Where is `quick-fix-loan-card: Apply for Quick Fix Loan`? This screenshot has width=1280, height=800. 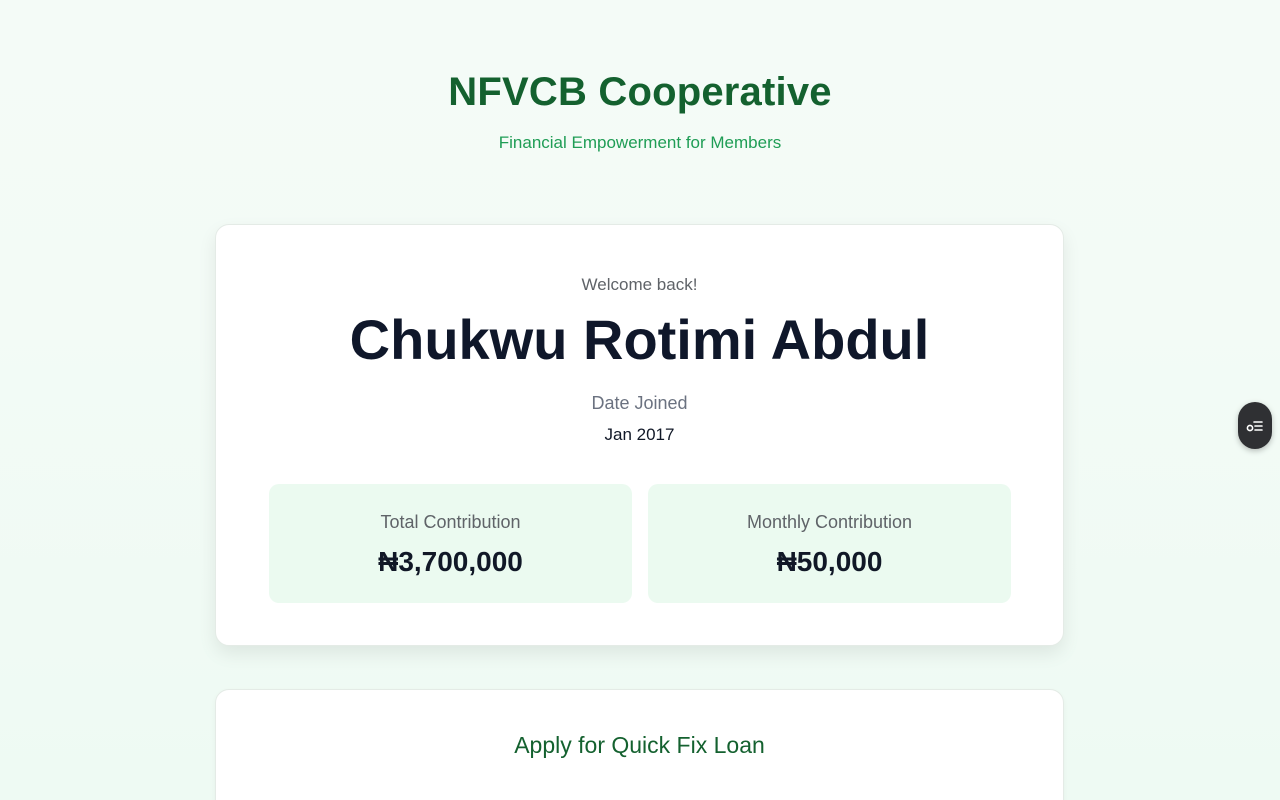
quick-fix-loan-card: Apply for Quick Fix Loan is located at coordinates (639, 744).